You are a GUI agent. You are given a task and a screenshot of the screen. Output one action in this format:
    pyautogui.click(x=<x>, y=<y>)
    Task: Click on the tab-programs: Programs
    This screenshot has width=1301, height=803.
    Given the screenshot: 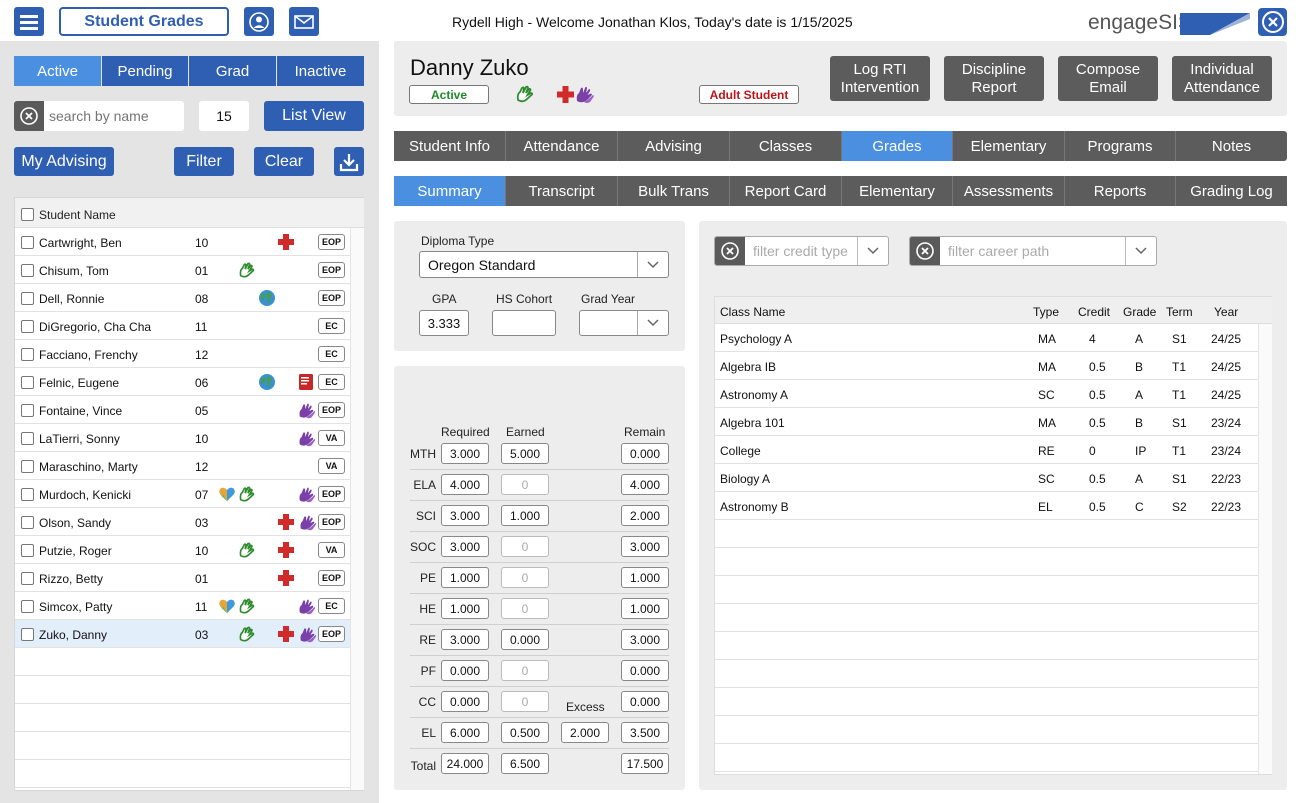 What is the action you would take?
    pyautogui.click(x=1120, y=146)
    